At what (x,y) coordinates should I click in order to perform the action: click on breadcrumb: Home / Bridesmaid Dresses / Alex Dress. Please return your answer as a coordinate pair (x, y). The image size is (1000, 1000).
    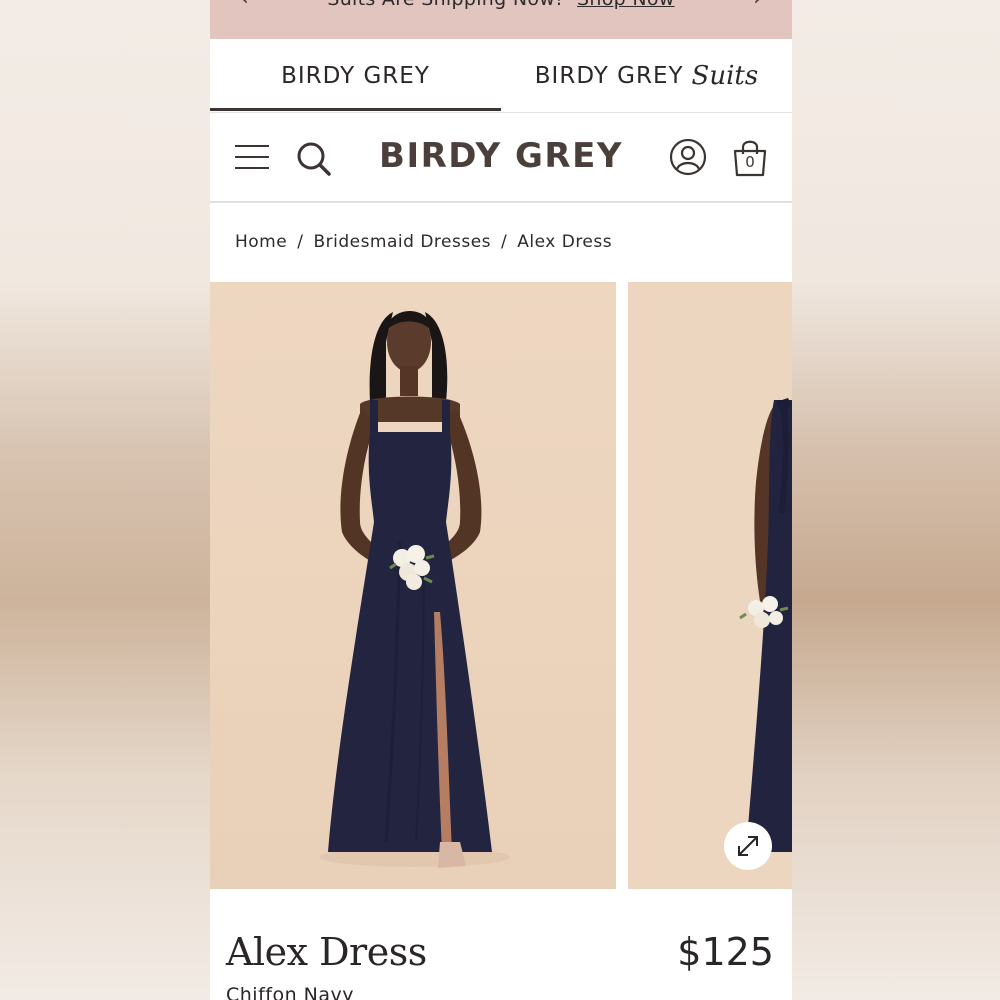
    Looking at the image, I should click on (423, 242).